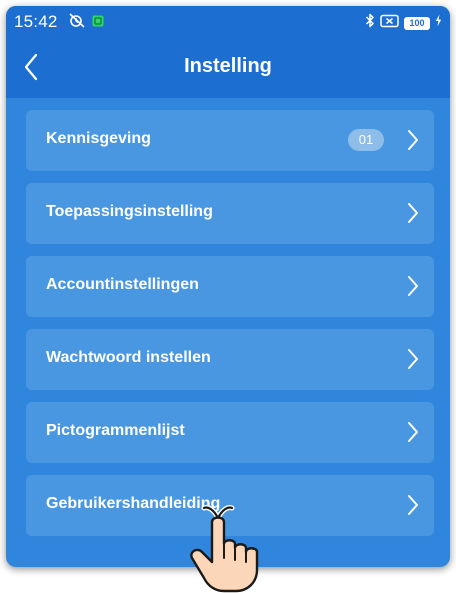 Image resolution: width=456 pixels, height=593 pixels. What do you see at coordinates (129, 211) in the screenshot?
I see `menu-item-label: Toepassingsinstelling` at bounding box center [129, 211].